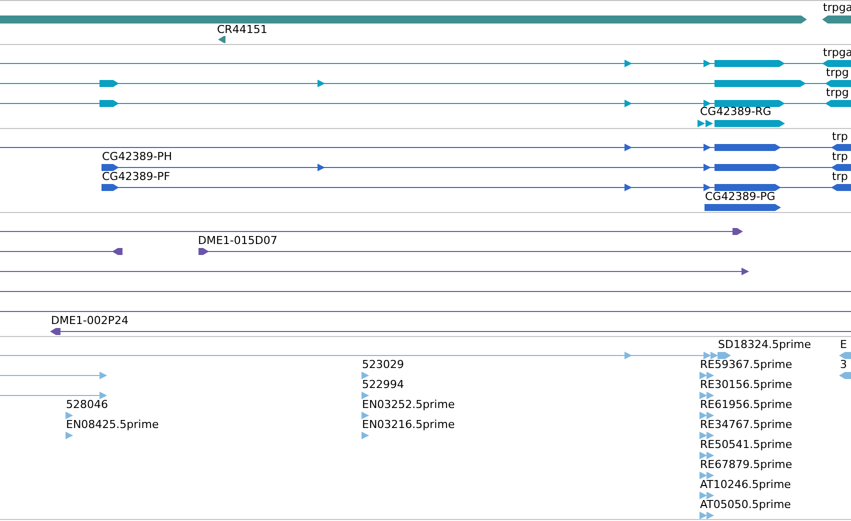 The image size is (851, 521). Describe the element at coordinates (746, 384) in the screenshot. I see `feature-label: RE30156.5prime` at that location.